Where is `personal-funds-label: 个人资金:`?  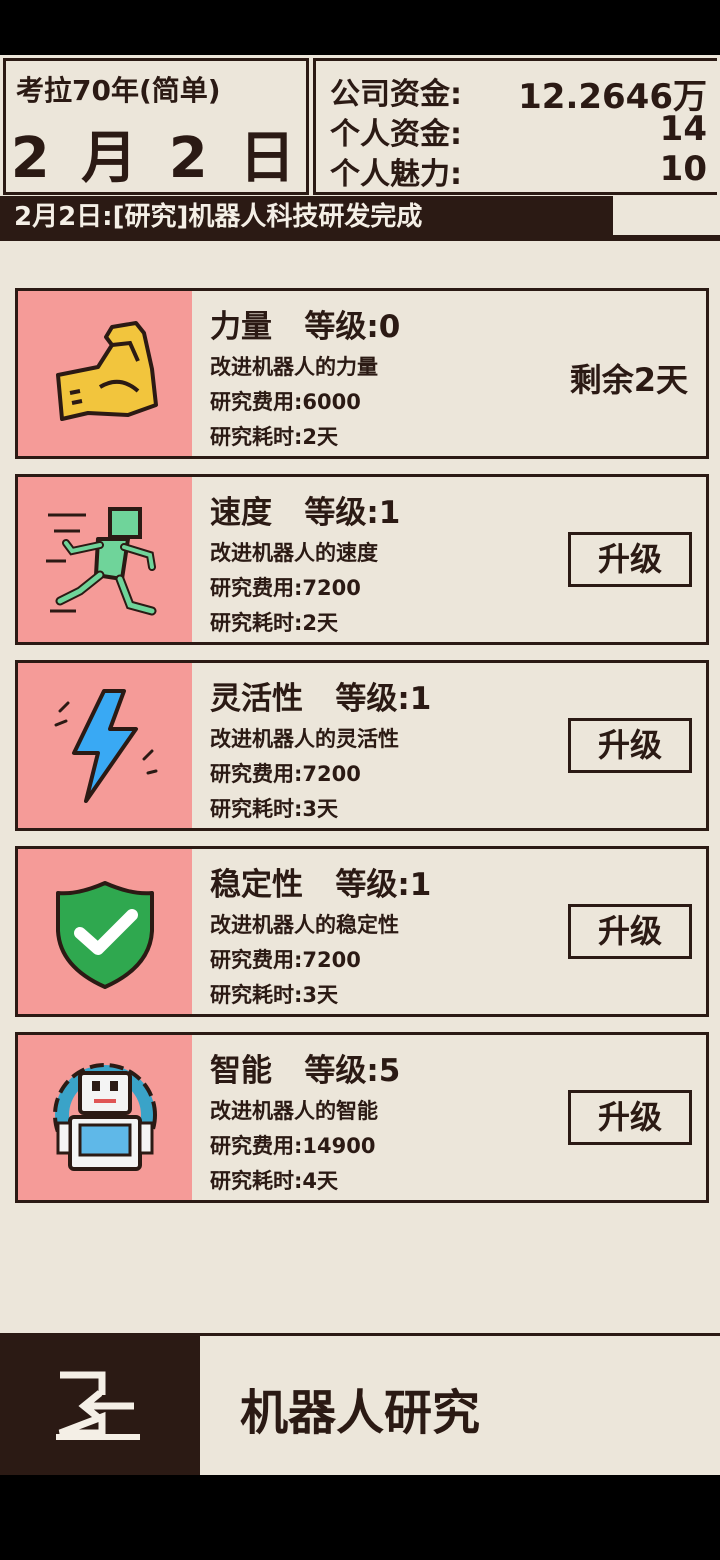 personal-funds-label: 个人资金: is located at coordinates (396, 134).